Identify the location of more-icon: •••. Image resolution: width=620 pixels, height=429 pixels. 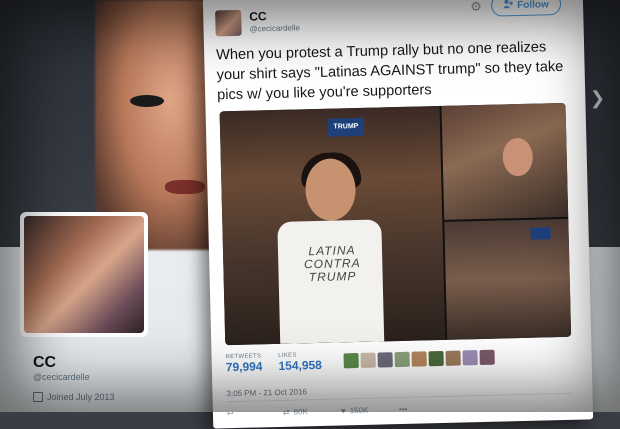
(403, 409).